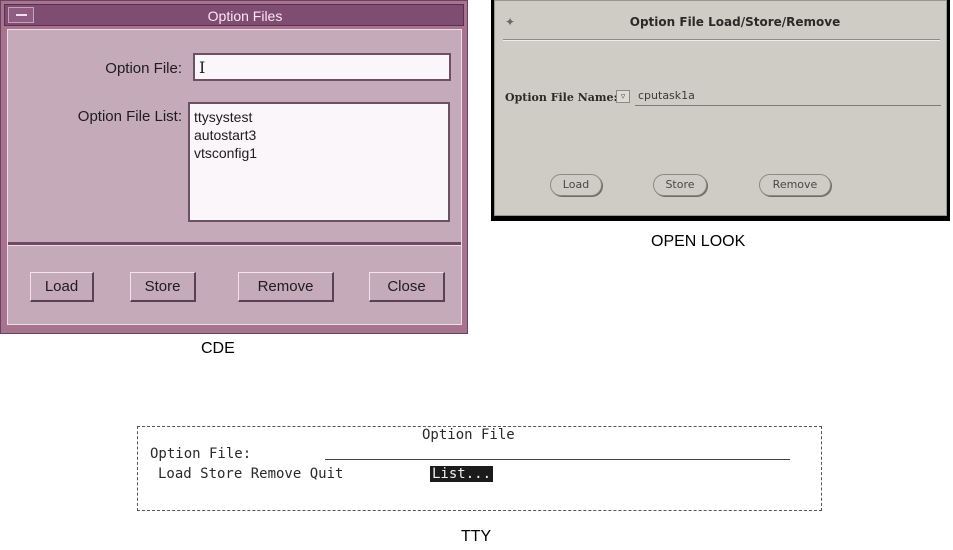 This screenshot has width=953, height=550. I want to click on option-file-list-label: Option File List:, so click(129, 116).